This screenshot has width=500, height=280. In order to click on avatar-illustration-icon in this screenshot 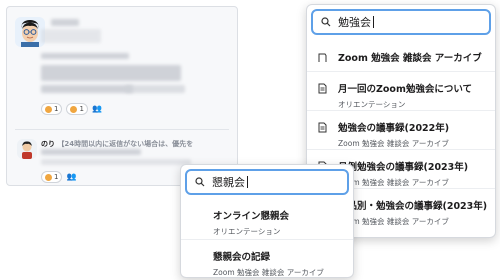, I will do `click(27, 149)`.